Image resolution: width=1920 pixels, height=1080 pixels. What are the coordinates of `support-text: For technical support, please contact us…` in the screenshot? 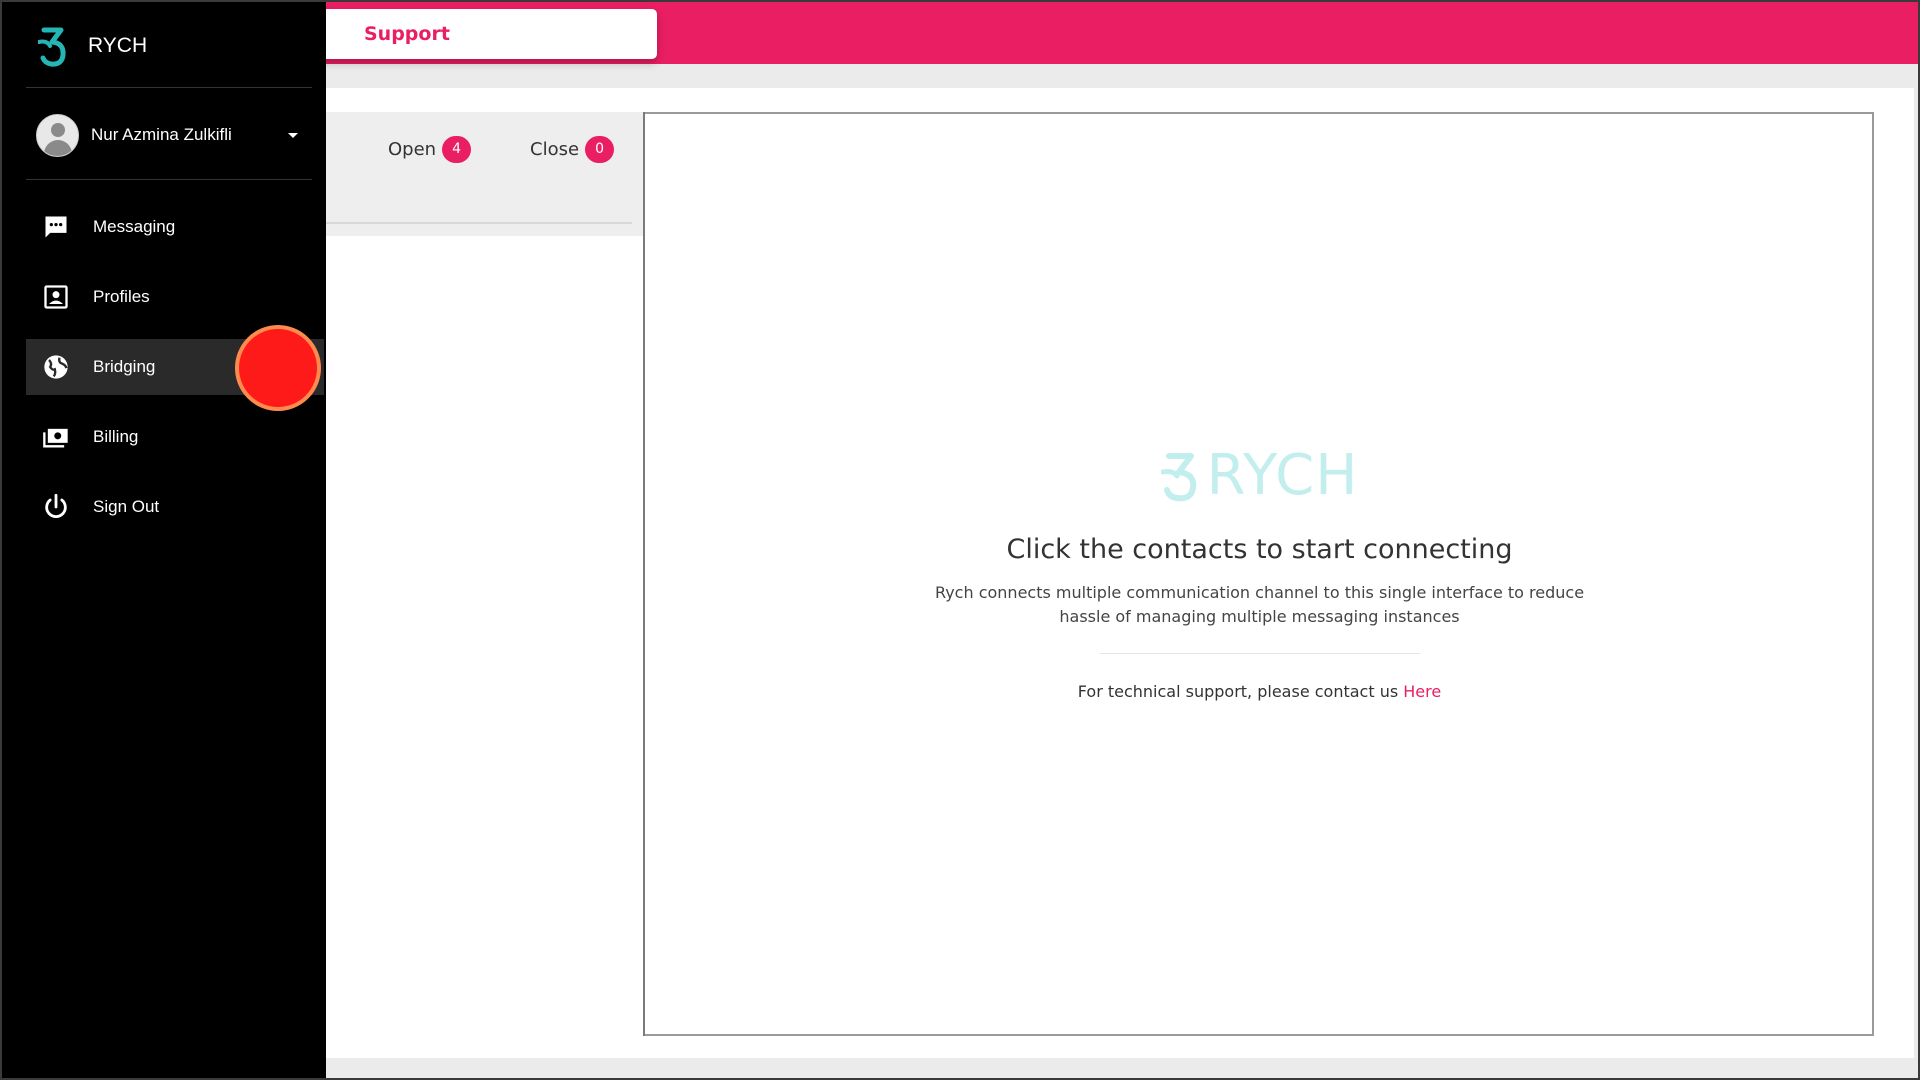 It's located at (1259, 691).